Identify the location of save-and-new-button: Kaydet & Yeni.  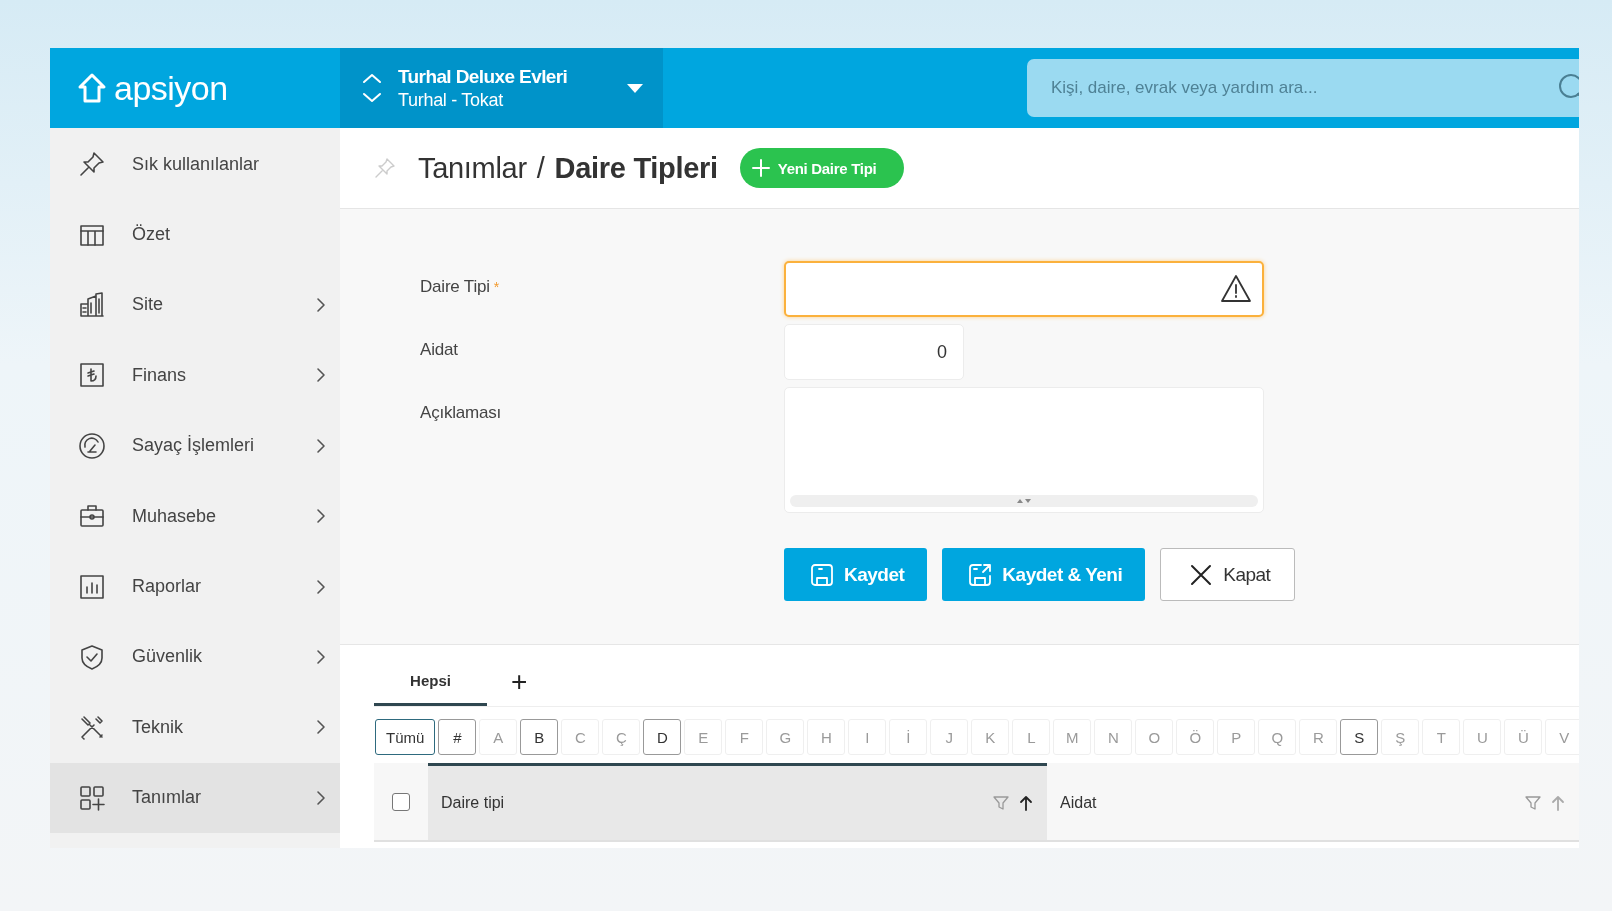
(1044, 574).